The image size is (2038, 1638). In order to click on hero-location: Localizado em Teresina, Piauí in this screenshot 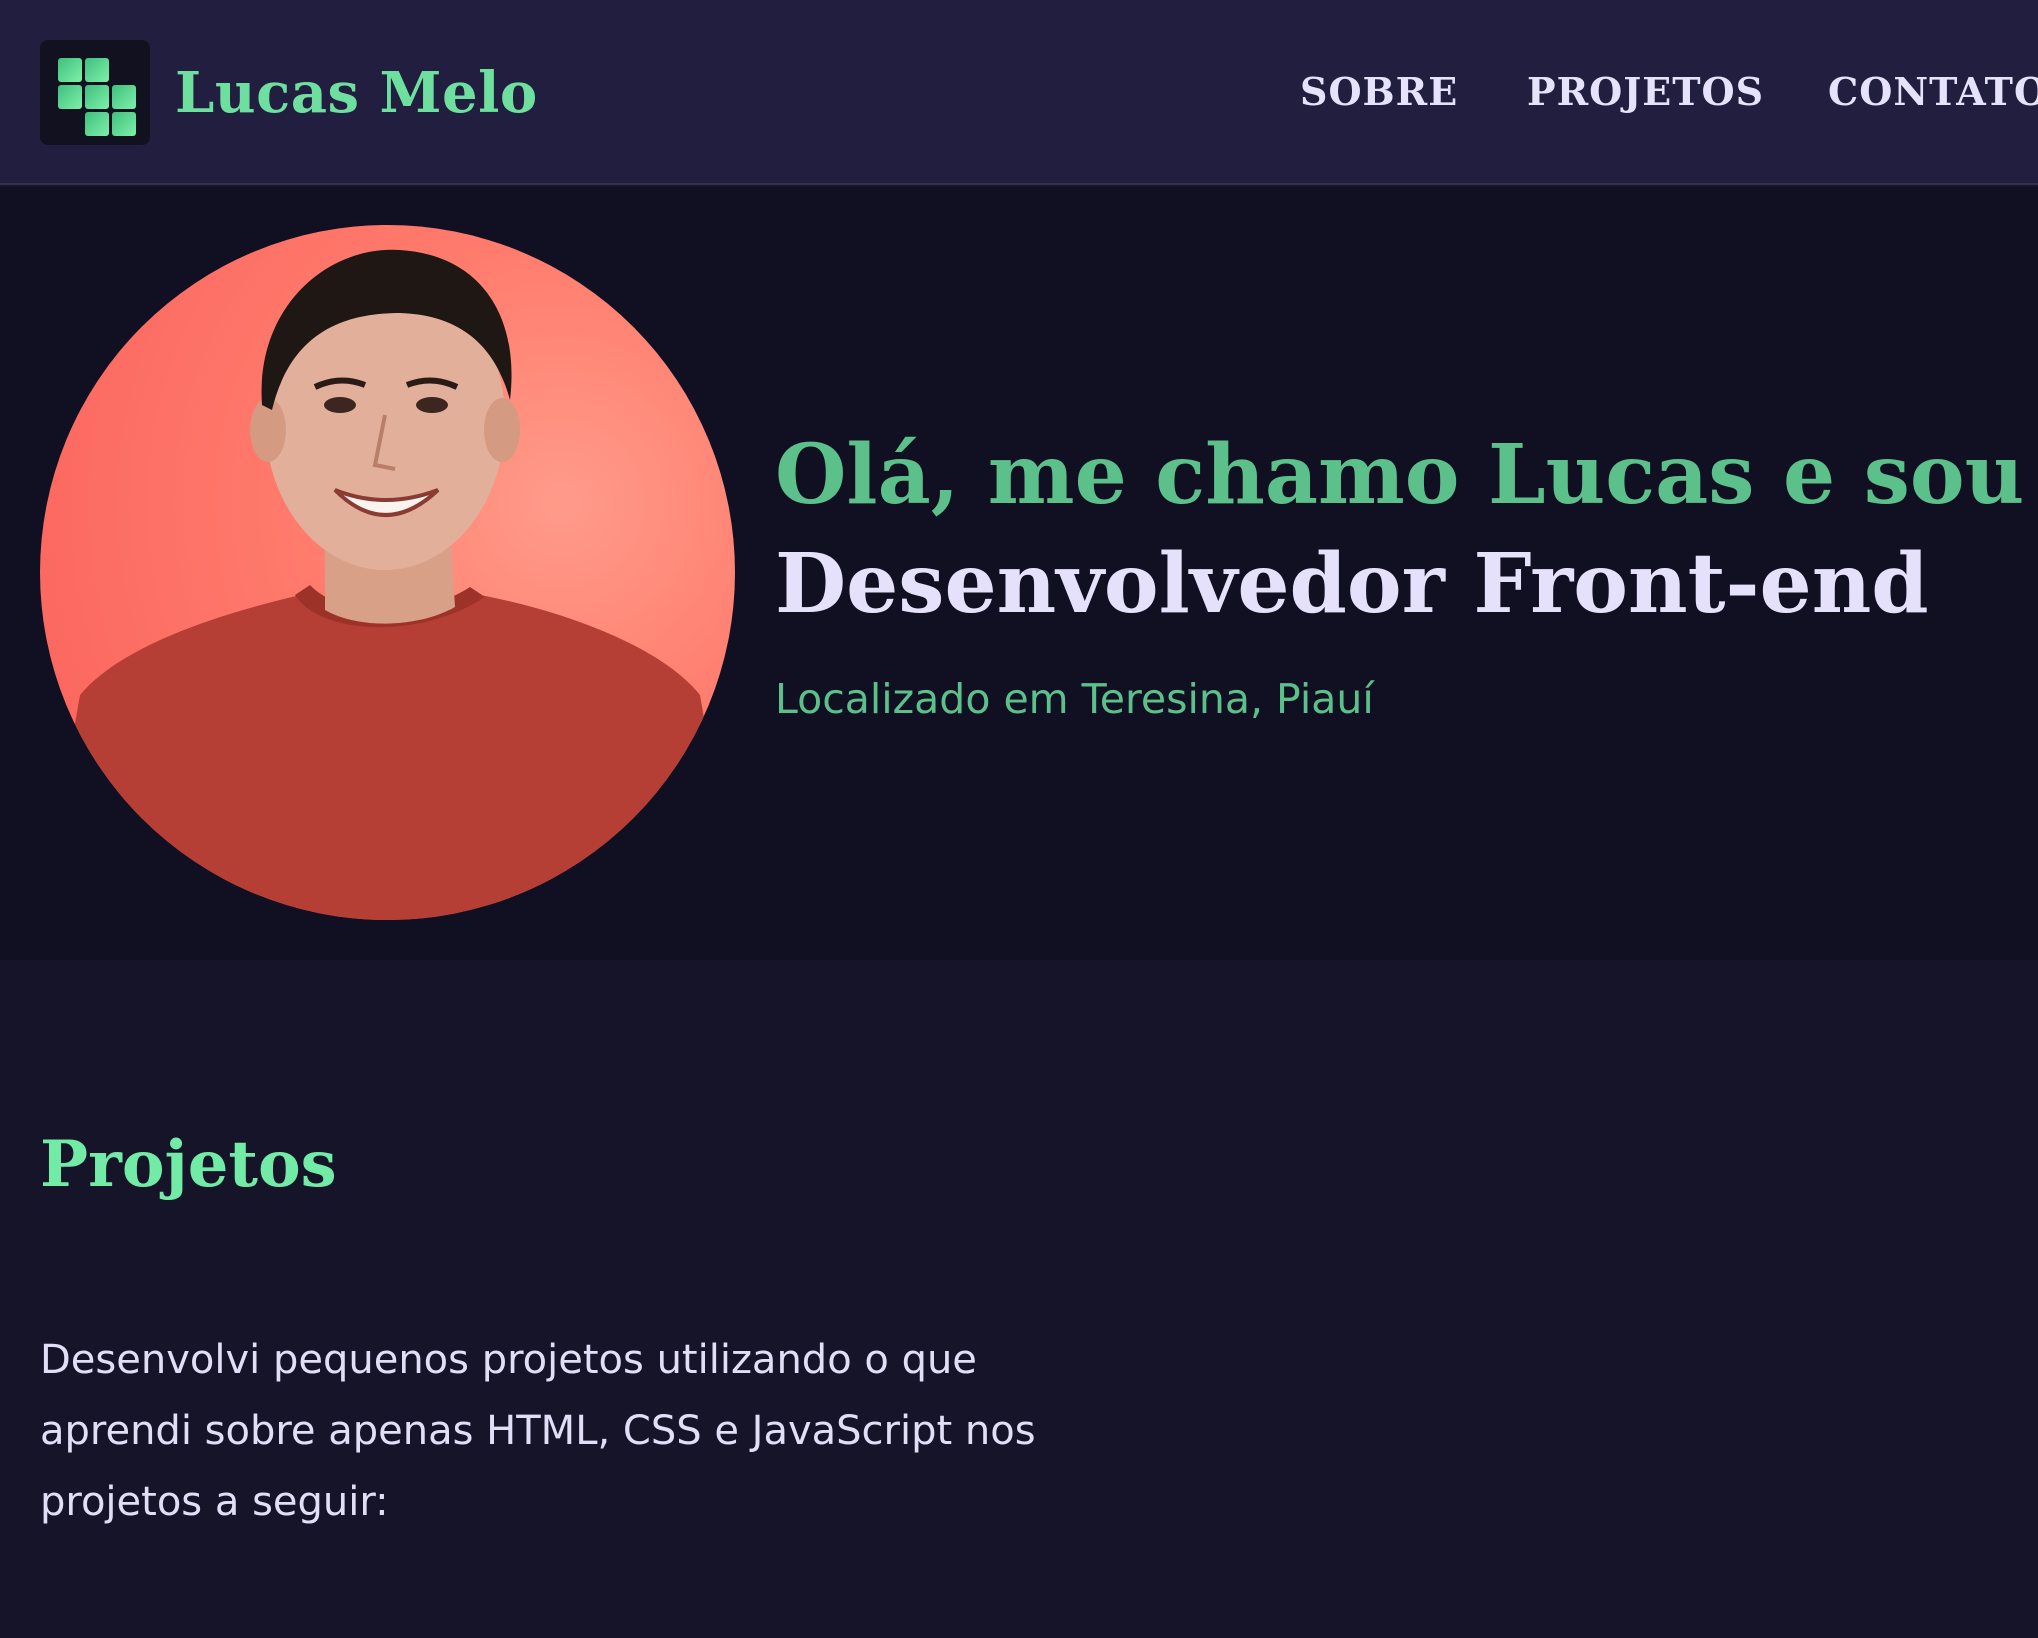, I will do `click(1074, 699)`.